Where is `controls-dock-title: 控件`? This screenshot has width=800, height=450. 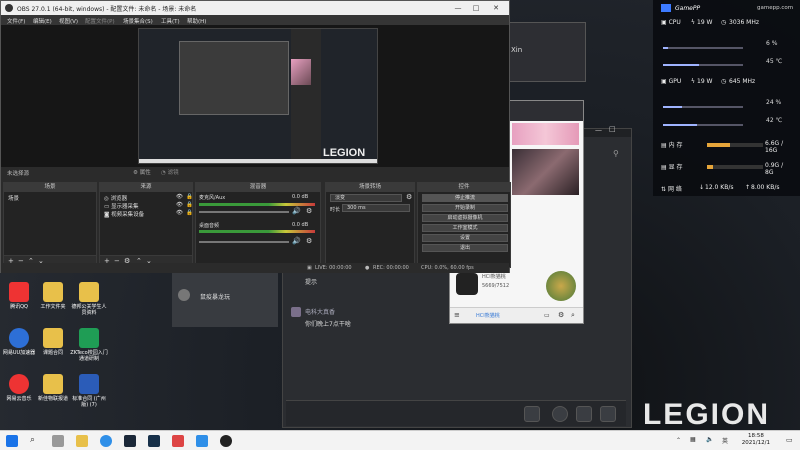
controls-dock-title: 控件 is located at coordinates (464, 187).